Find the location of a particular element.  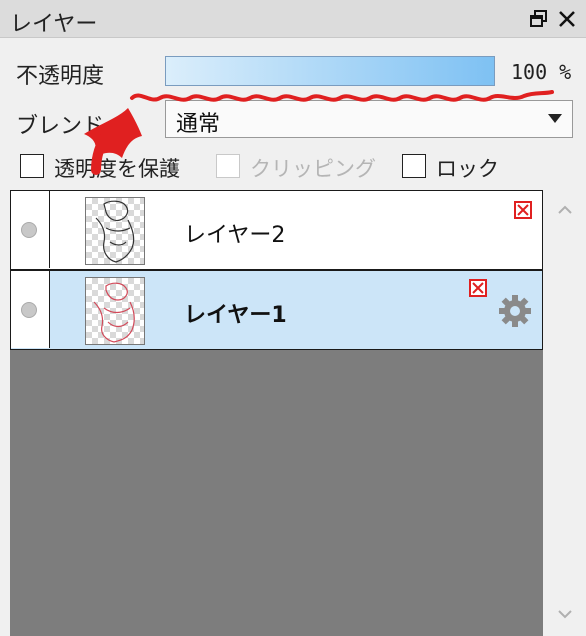

chevron-up-icon is located at coordinates (565, 209).